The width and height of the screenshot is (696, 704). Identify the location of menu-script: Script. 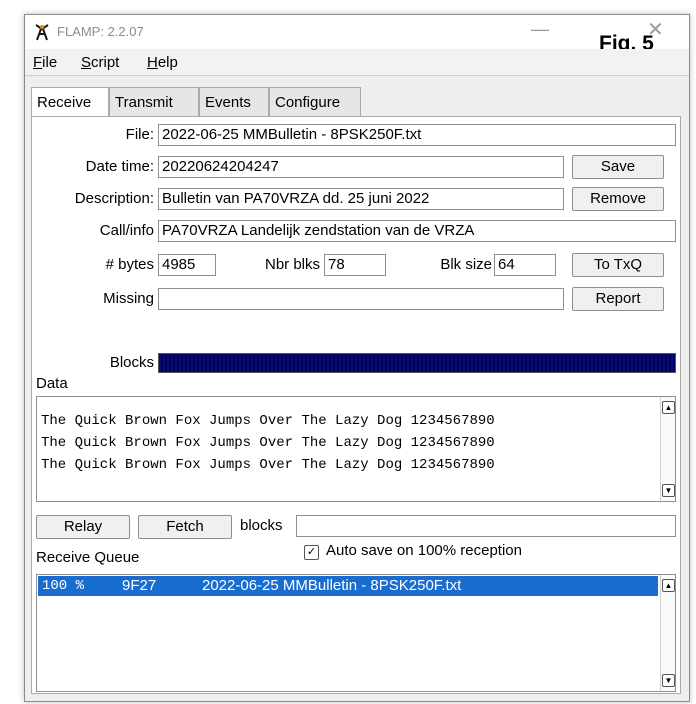
(100, 62).